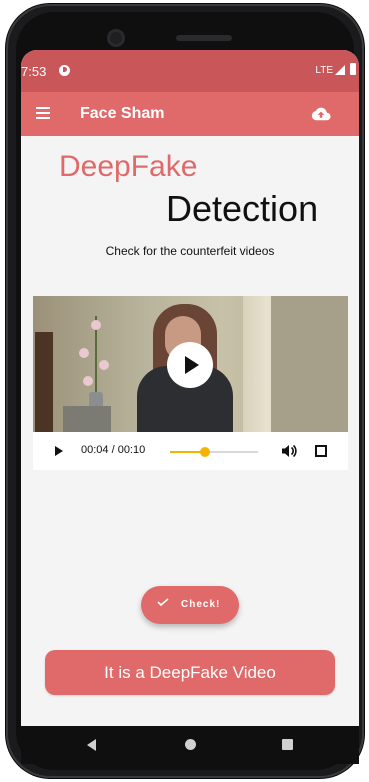 Image resolution: width=369 pixels, height=782 pixels. I want to click on title-deepfake: DeepFake, so click(128, 166).